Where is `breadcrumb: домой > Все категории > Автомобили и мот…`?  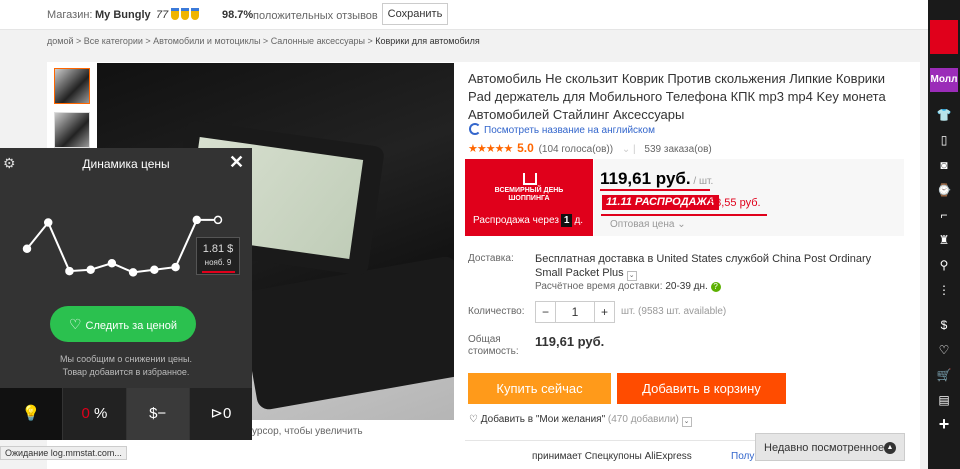
breadcrumb: домой > Все категории > Автомобили и мот… is located at coordinates (263, 41).